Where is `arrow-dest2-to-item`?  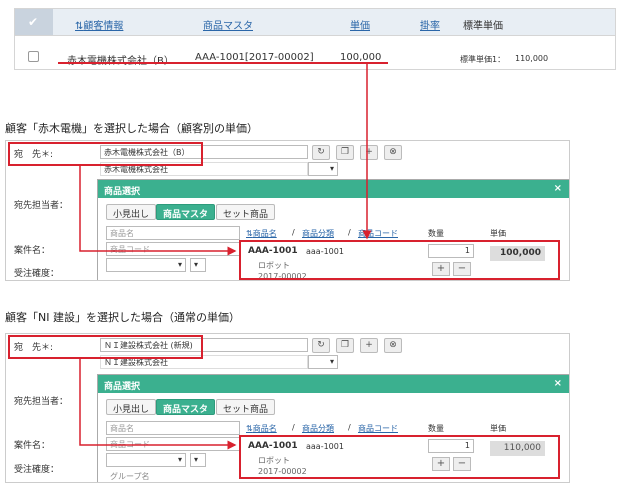
arrow-dest2-to-item is located at coordinates (158, 404).